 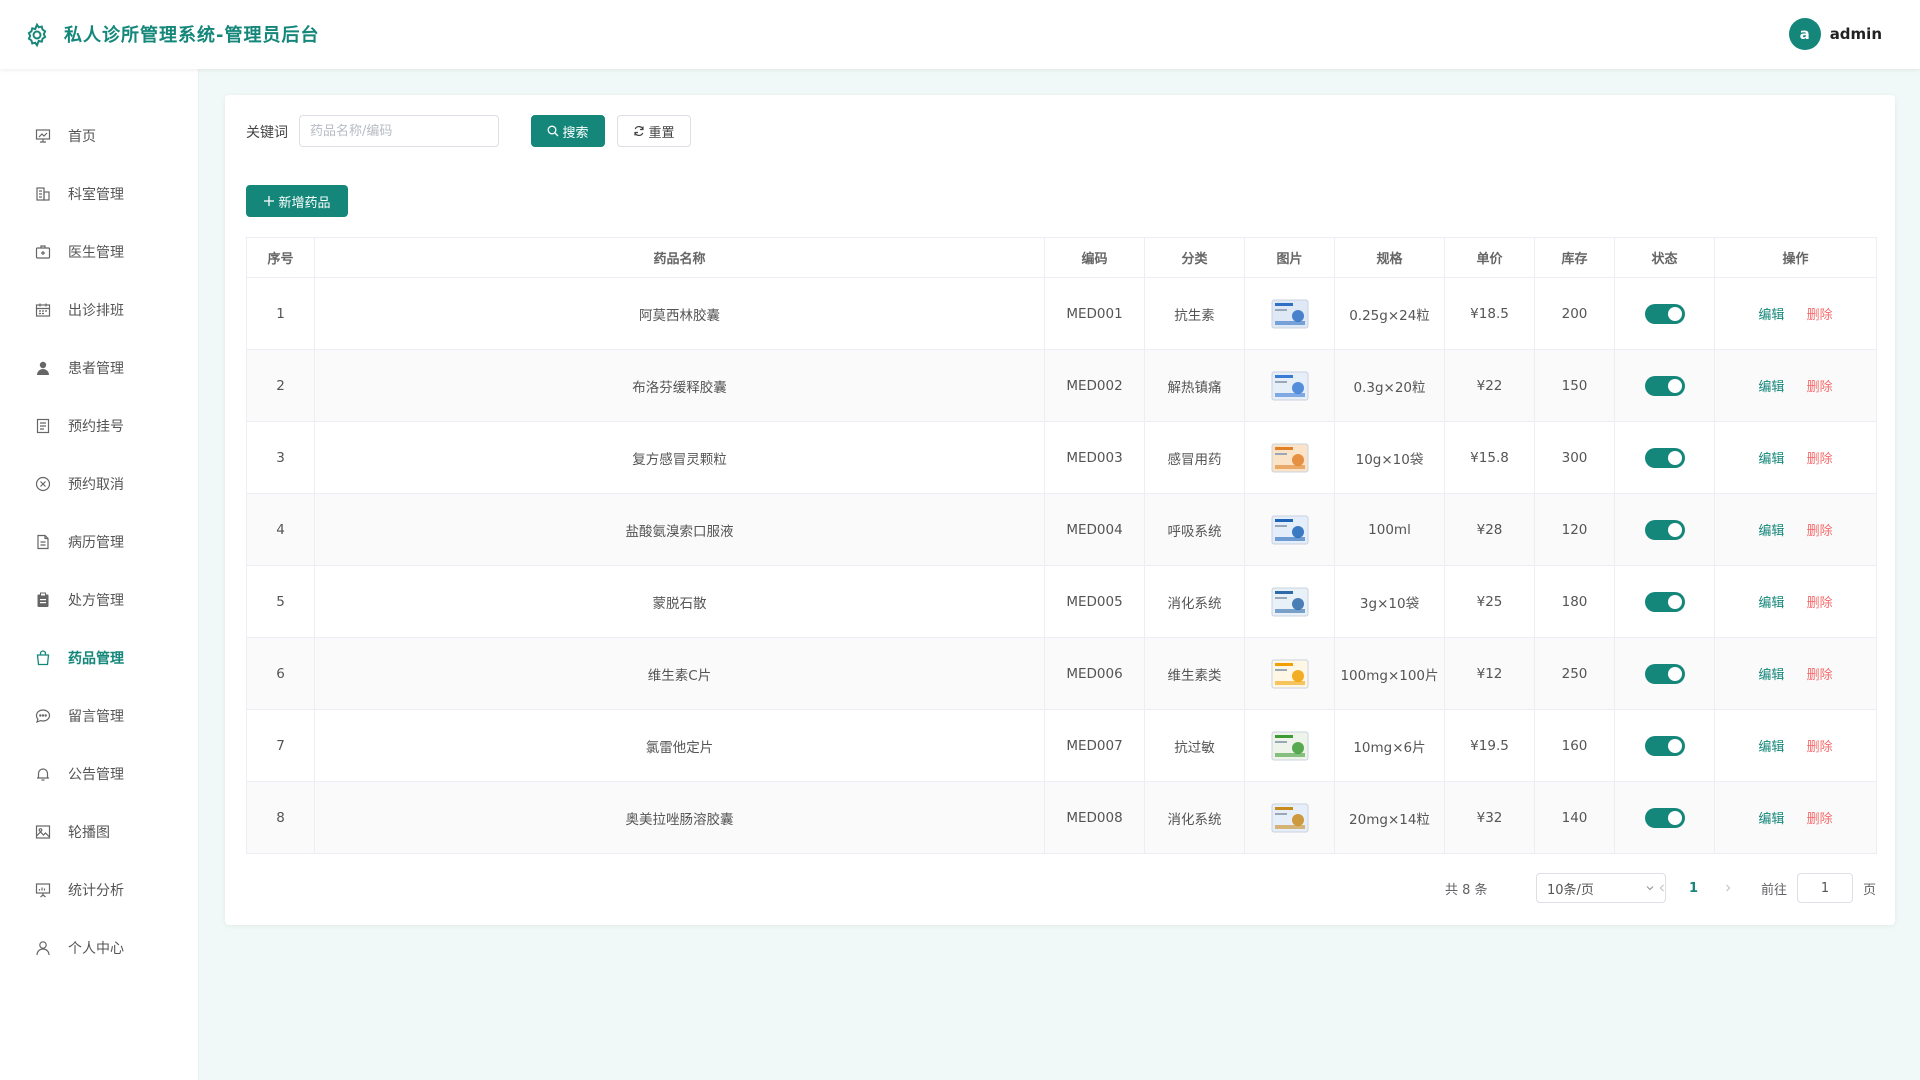 I want to click on sidebar-item-patients: 患者管理, so click(x=99, y=368).